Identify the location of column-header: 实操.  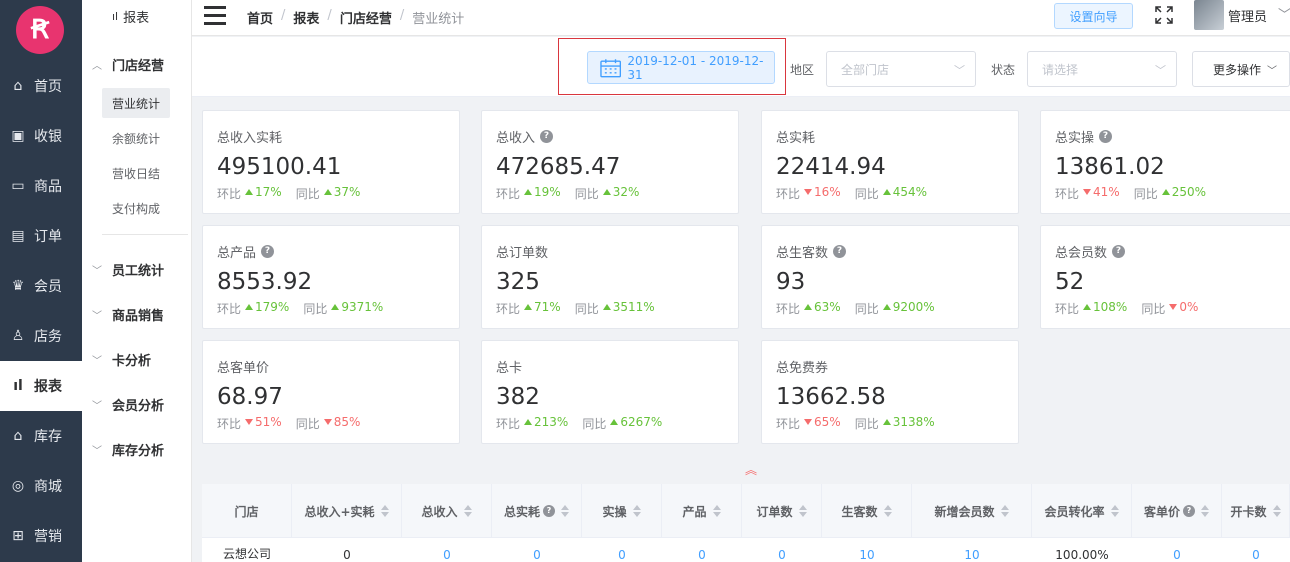
(622, 511).